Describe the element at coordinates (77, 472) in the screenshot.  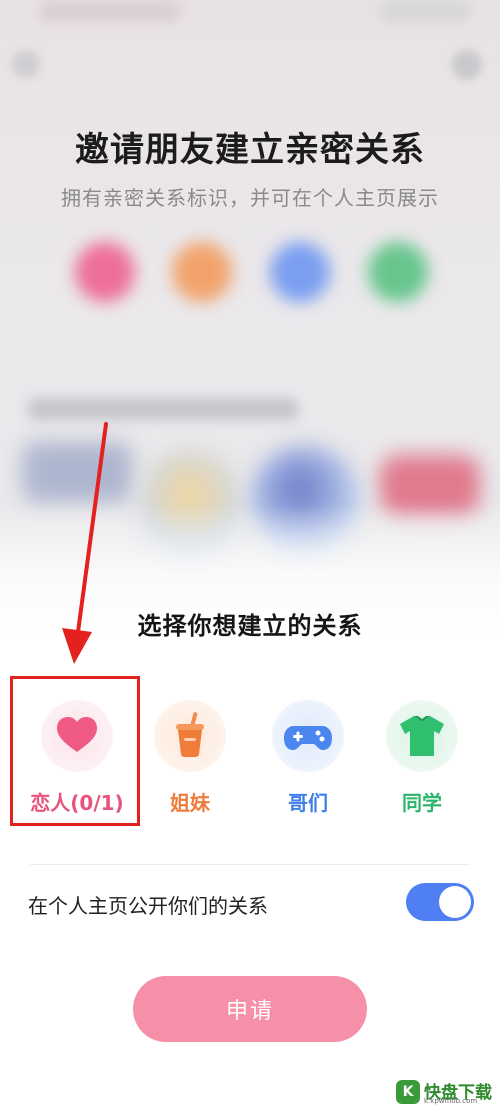
I see `bg-card` at that location.